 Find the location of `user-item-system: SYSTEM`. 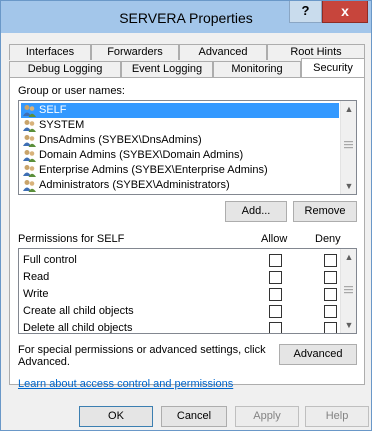

user-item-system: SYSTEM is located at coordinates (54, 125).